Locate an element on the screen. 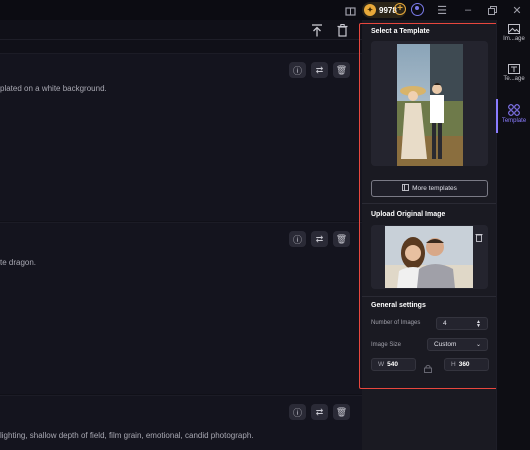 The width and height of the screenshot is (530, 450). coin-icon: ✦ is located at coordinates (370, 10).